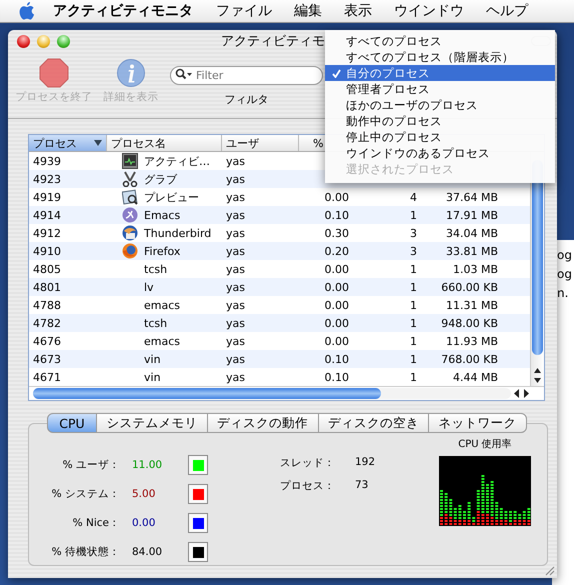  Describe the element at coordinates (47, 179) in the screenshot. I see `table-cell-text: 4923` at that location.